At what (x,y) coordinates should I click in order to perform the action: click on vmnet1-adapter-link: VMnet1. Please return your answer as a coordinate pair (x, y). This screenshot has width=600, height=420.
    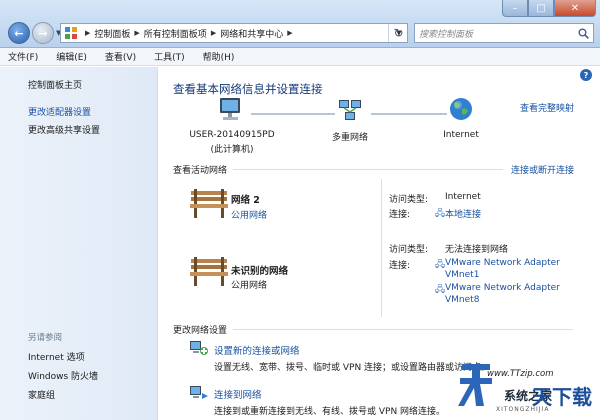
    Looking at the image, I should click on (462, 275).